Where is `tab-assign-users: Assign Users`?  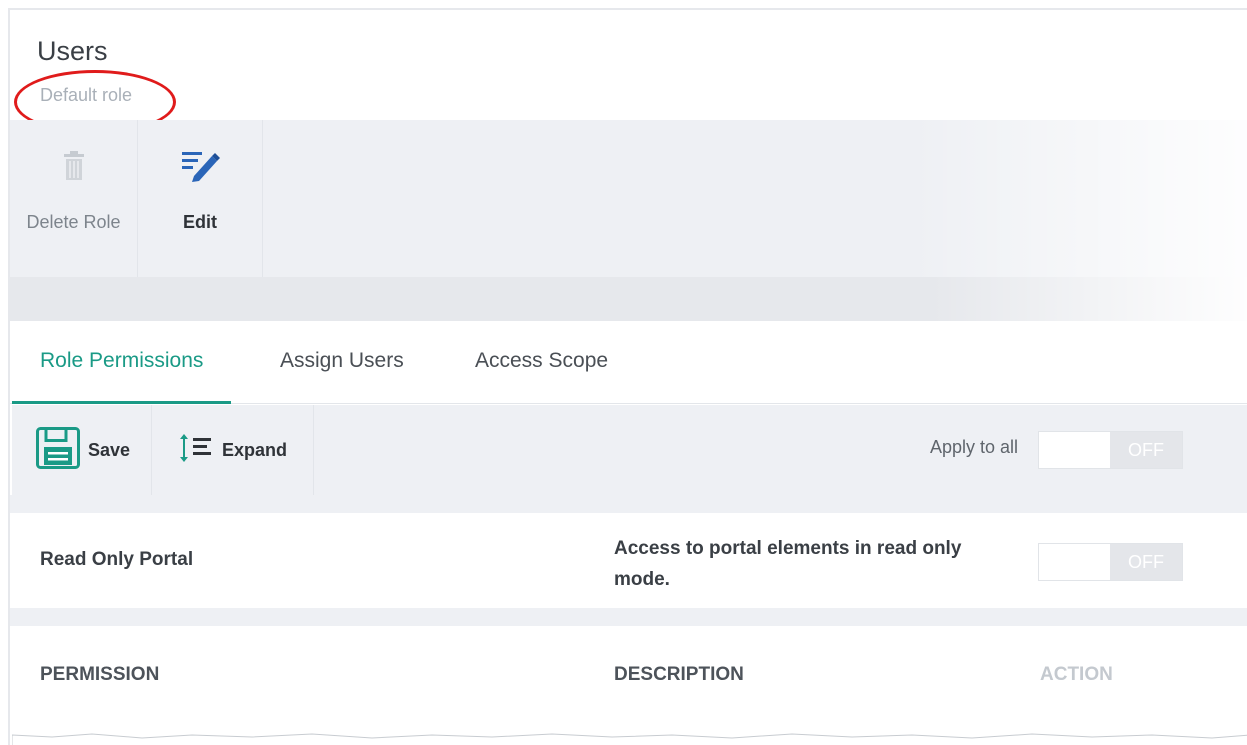
tab-assign-users: Assign Users is located at coordinates (342, 376).